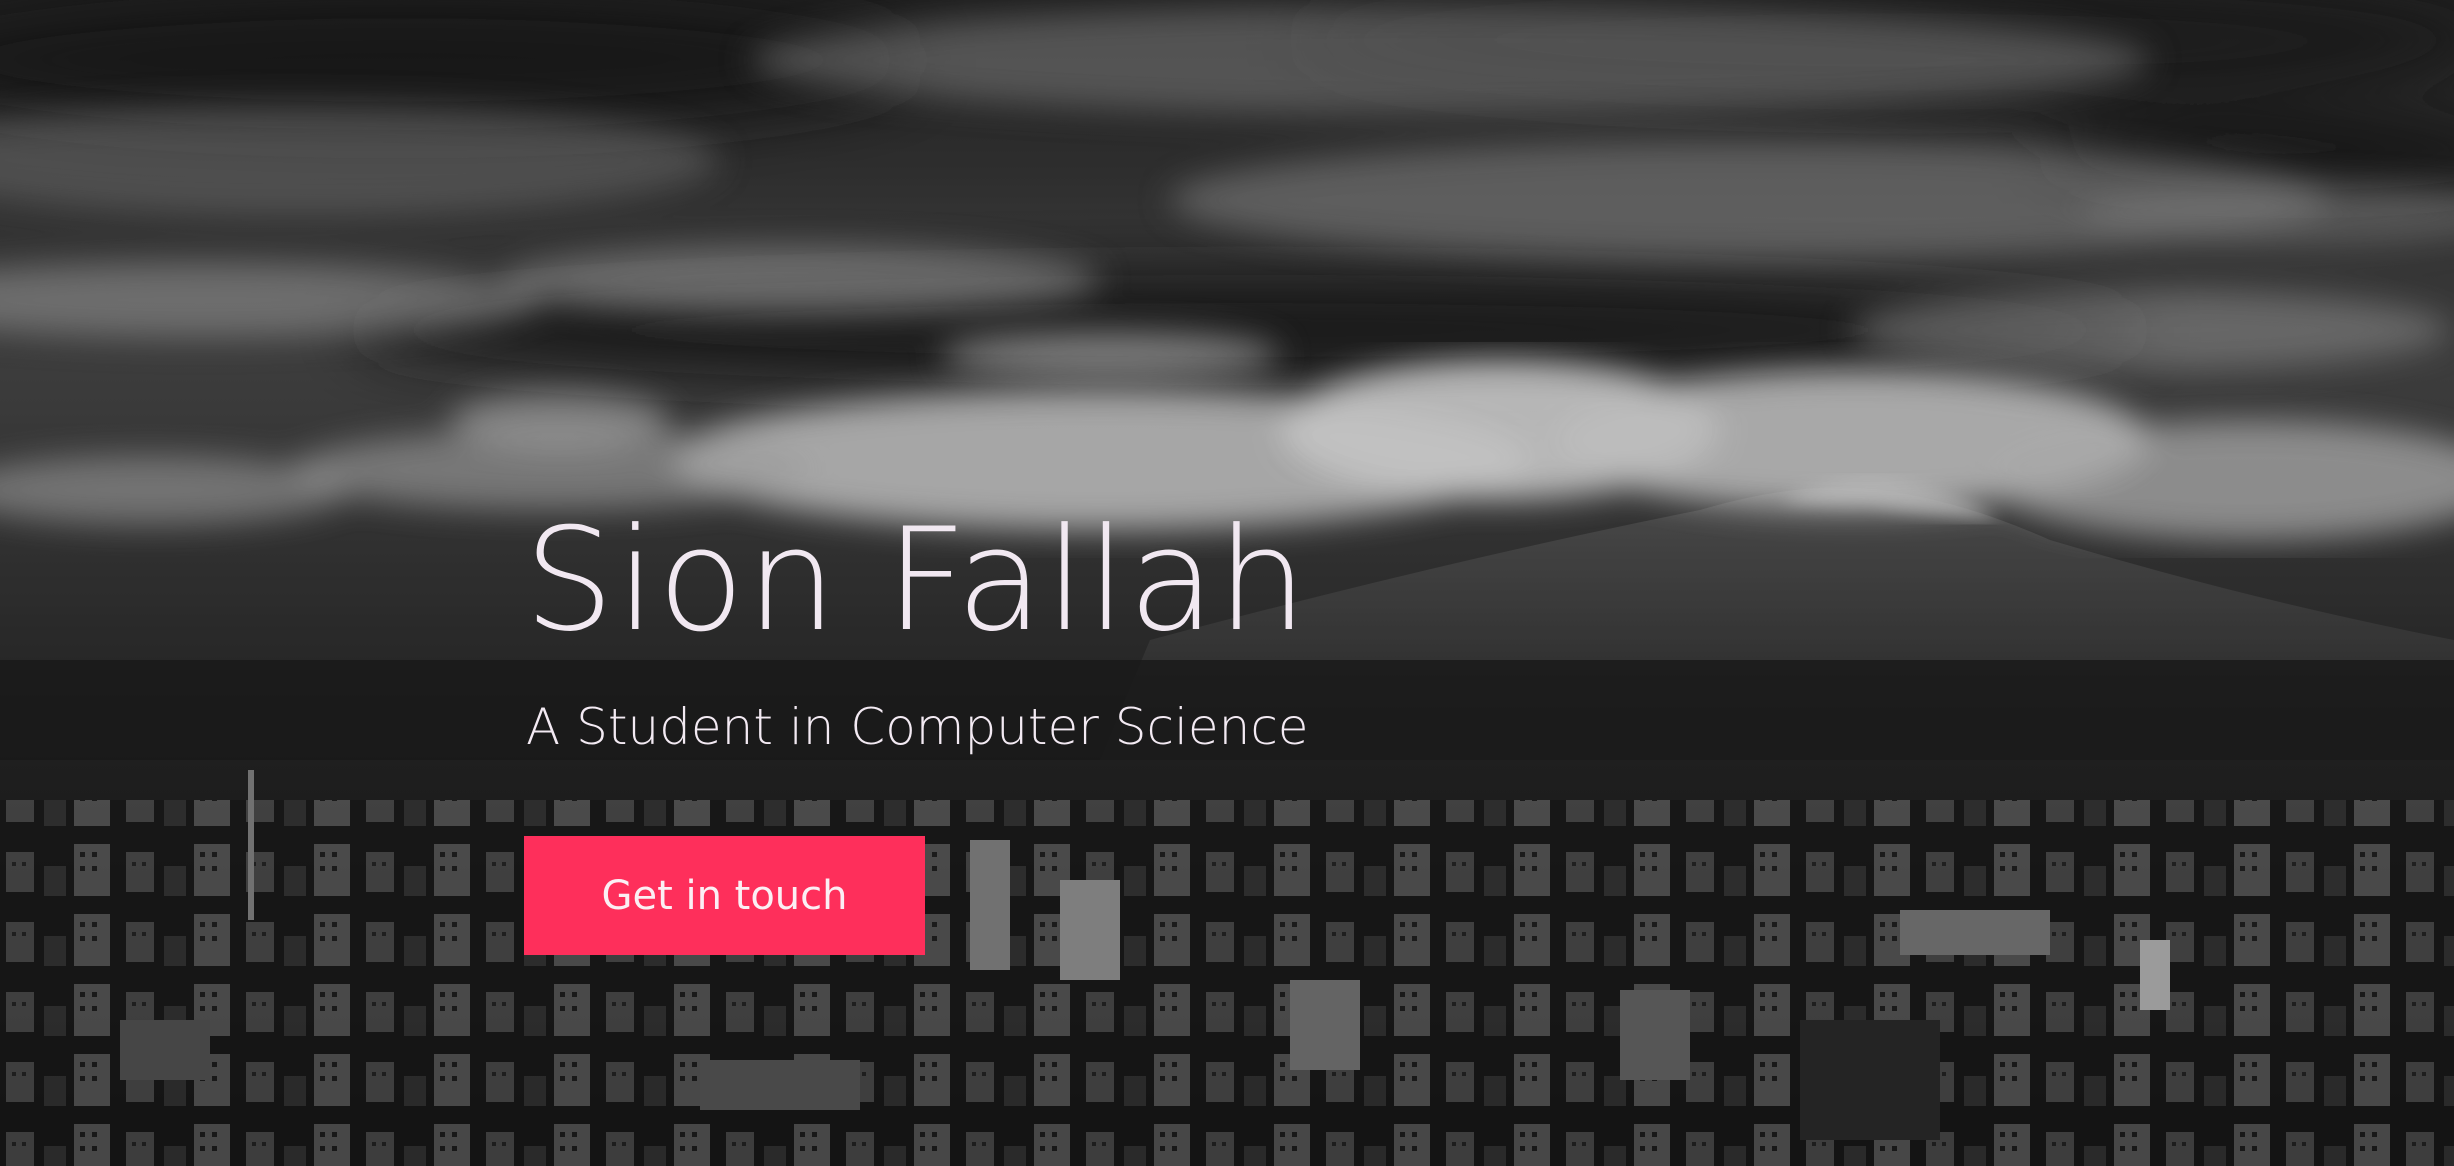 The width and height of the screenshot is (2454, 1166). Describe the element at coordinates (917, 580) in the screenshot. I see `hero-title: Sion Fallah` at that location.